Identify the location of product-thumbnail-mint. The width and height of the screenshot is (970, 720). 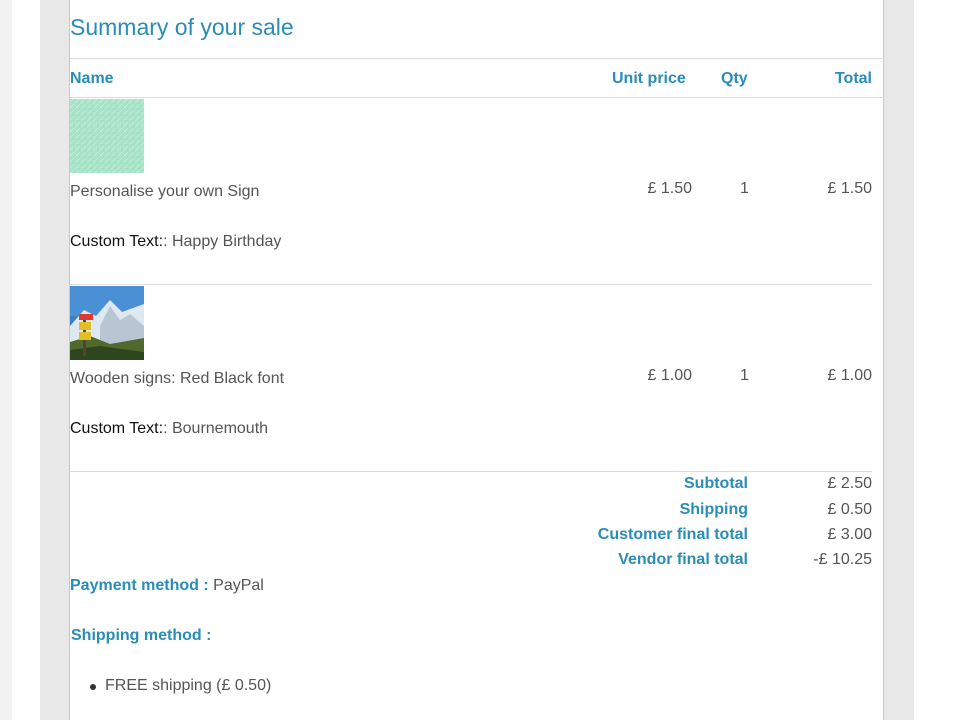
(107, 136).